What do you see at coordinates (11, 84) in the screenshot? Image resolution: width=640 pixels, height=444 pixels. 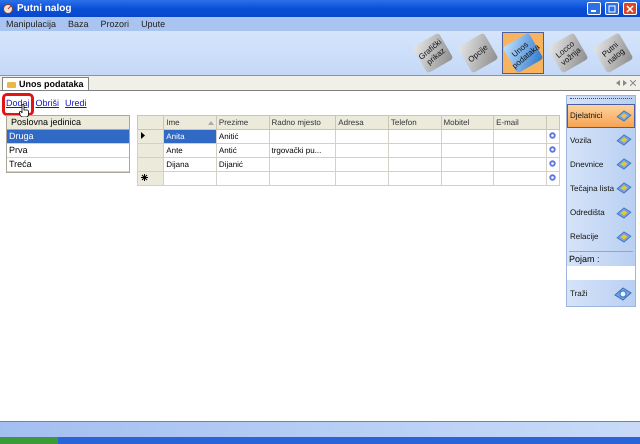 I see `folder-icon` at bounding box center [11, 84].